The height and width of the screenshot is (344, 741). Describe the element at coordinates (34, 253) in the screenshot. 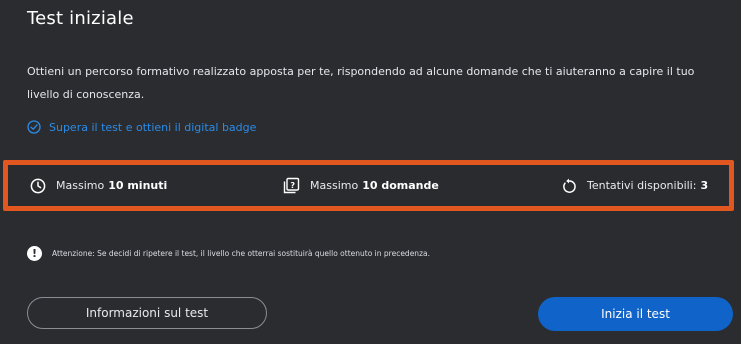

I see `exclamation-circle-icon: !` at that location.